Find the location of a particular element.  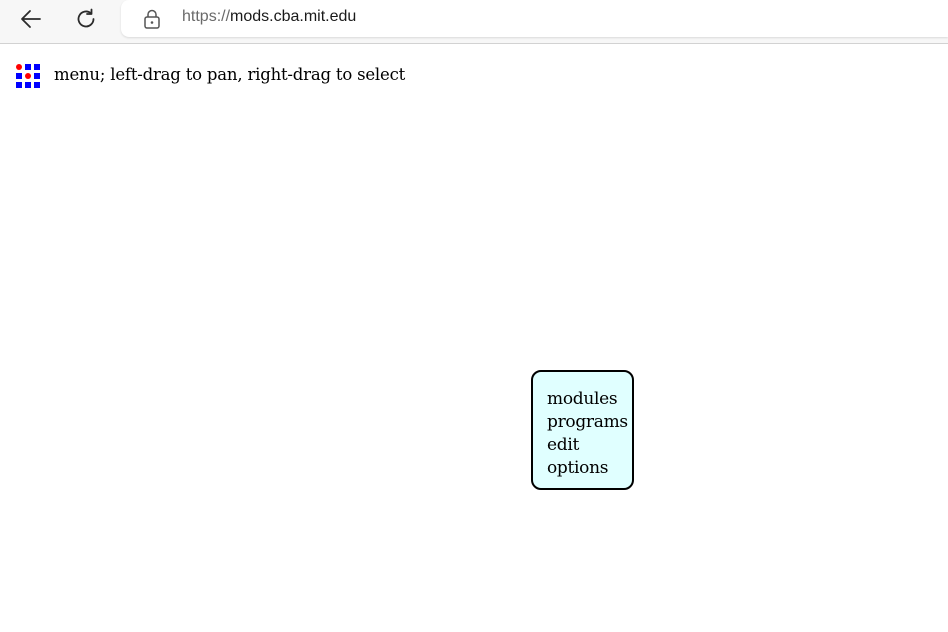

url-text: https://mods.cba.mit.edu is located at coordinates (269, 17).